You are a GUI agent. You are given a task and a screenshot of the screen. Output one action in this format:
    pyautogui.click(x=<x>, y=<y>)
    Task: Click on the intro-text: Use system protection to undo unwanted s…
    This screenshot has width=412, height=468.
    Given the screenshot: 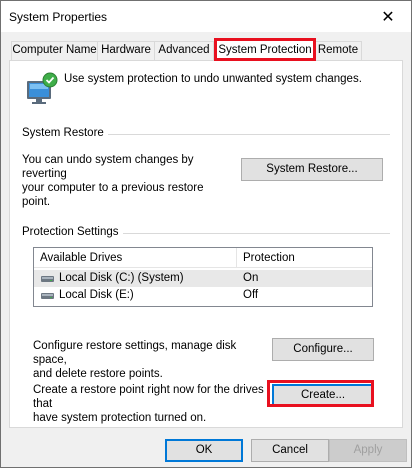 What is the action you would take?
    pyautogui.click(x=213, y=79)
    